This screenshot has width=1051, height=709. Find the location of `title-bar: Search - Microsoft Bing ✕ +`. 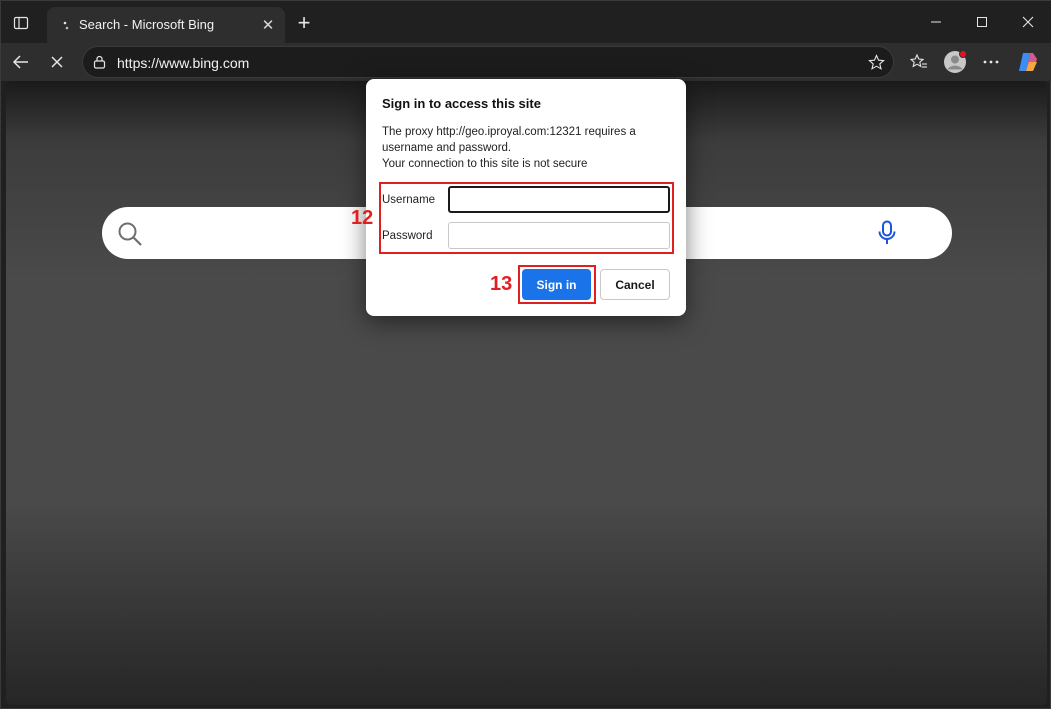

title-bar: Search - Microsoft Bing ✕ + is located at coordinates (526, 22).